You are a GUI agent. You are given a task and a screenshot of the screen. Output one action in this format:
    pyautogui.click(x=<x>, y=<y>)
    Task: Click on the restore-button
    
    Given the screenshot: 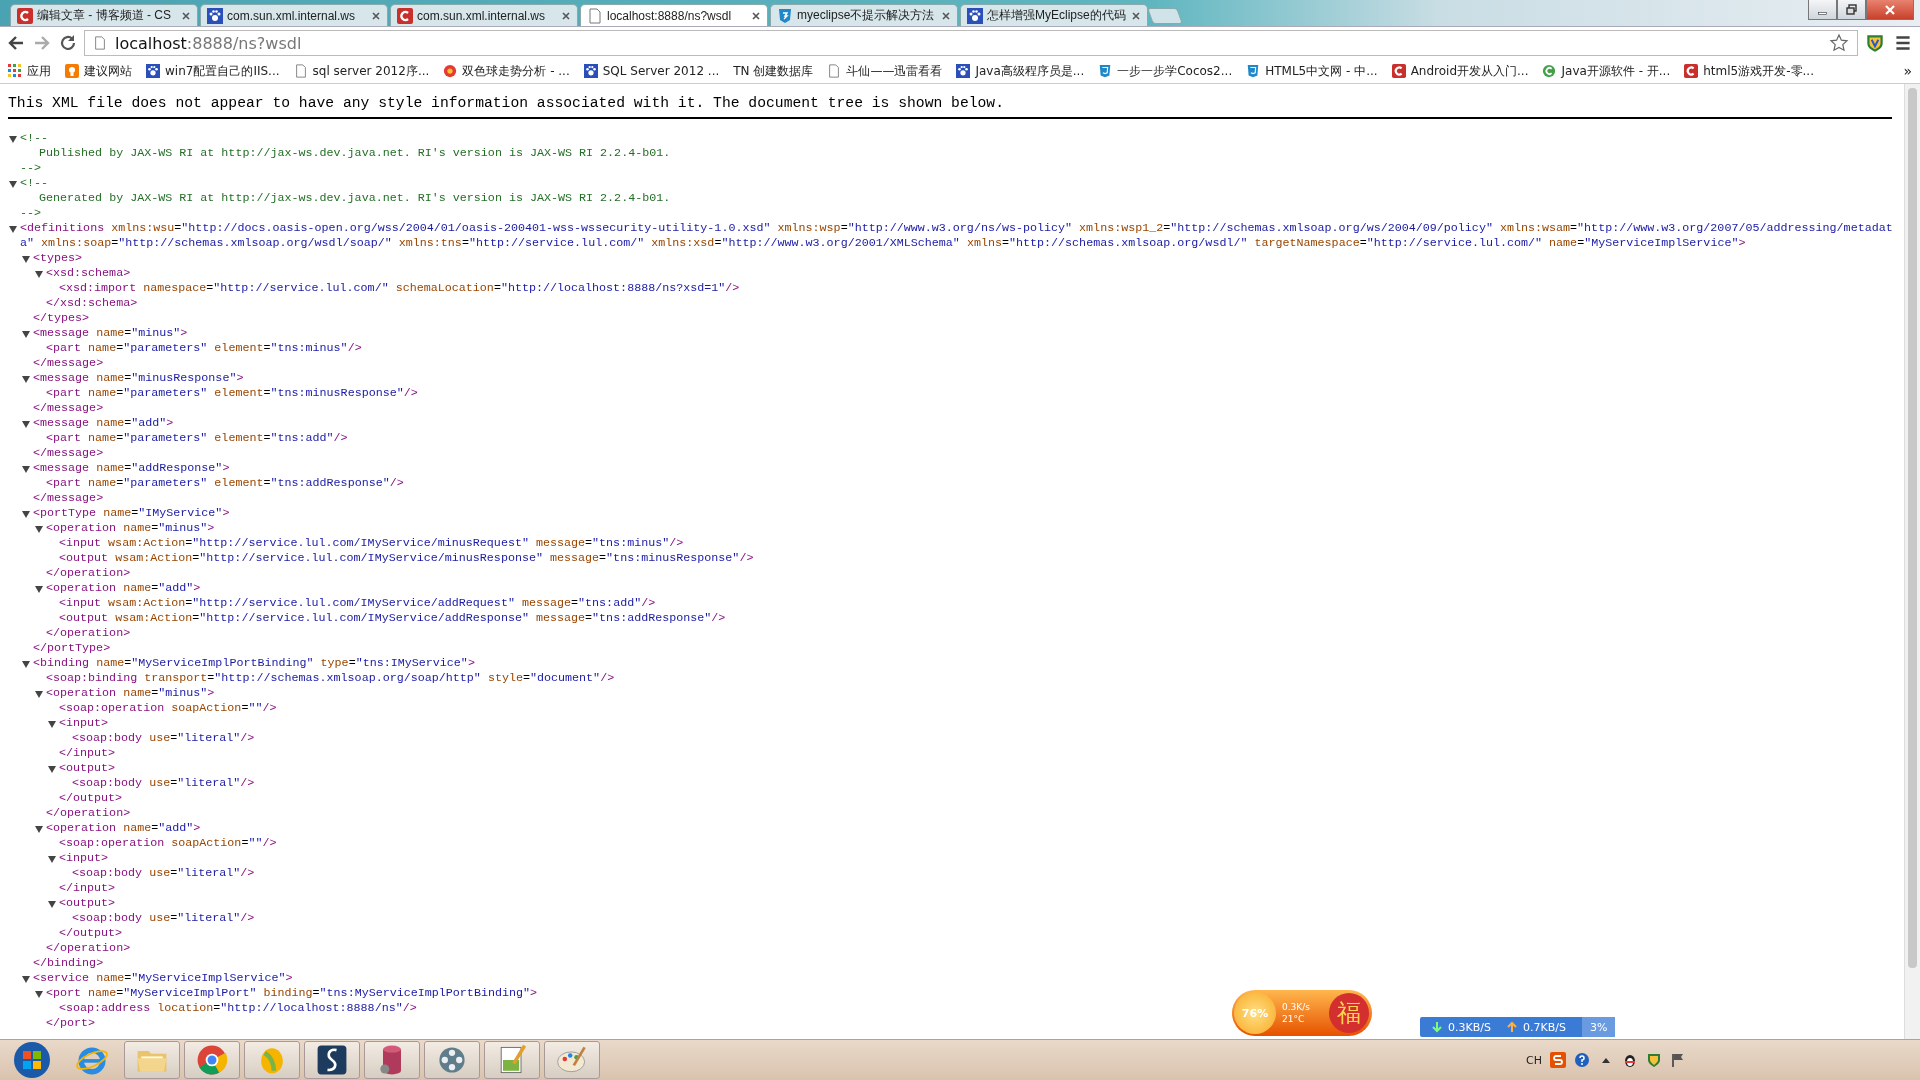 What is the action you would take?
    pyautogui.click(x=1851, y=10)
    